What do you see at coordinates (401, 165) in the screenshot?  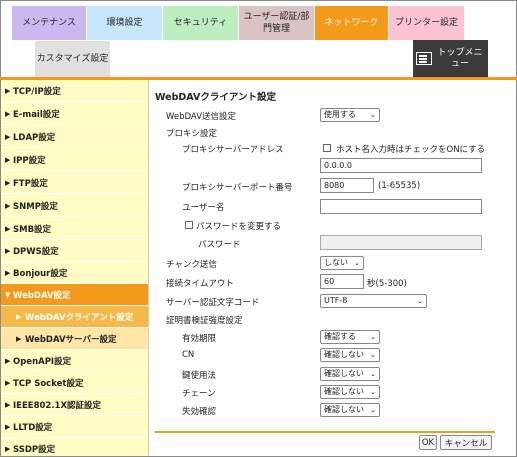 I see `proxy-address-input: 0.0.0.0` at bounding box center [401, 165].